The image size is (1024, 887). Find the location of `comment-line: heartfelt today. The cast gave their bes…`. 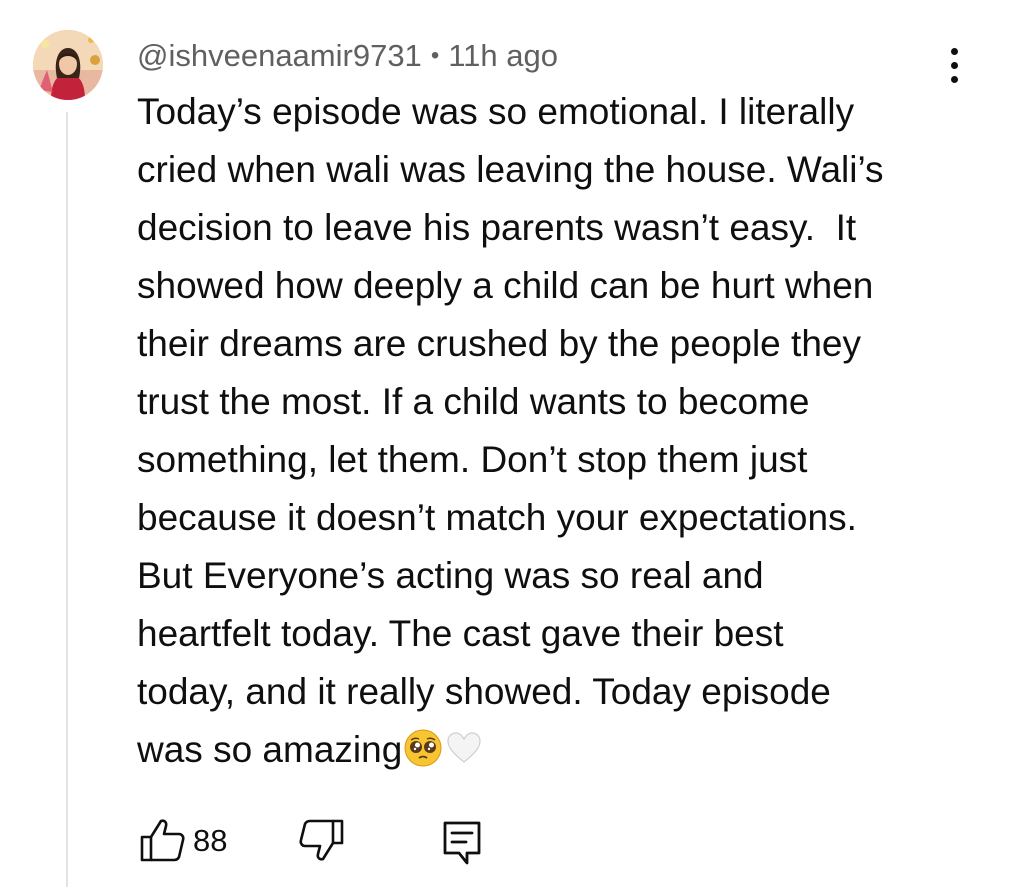

comment-line: heartfelt today. The cast gave their bes… is located at coordinates (460, 633).